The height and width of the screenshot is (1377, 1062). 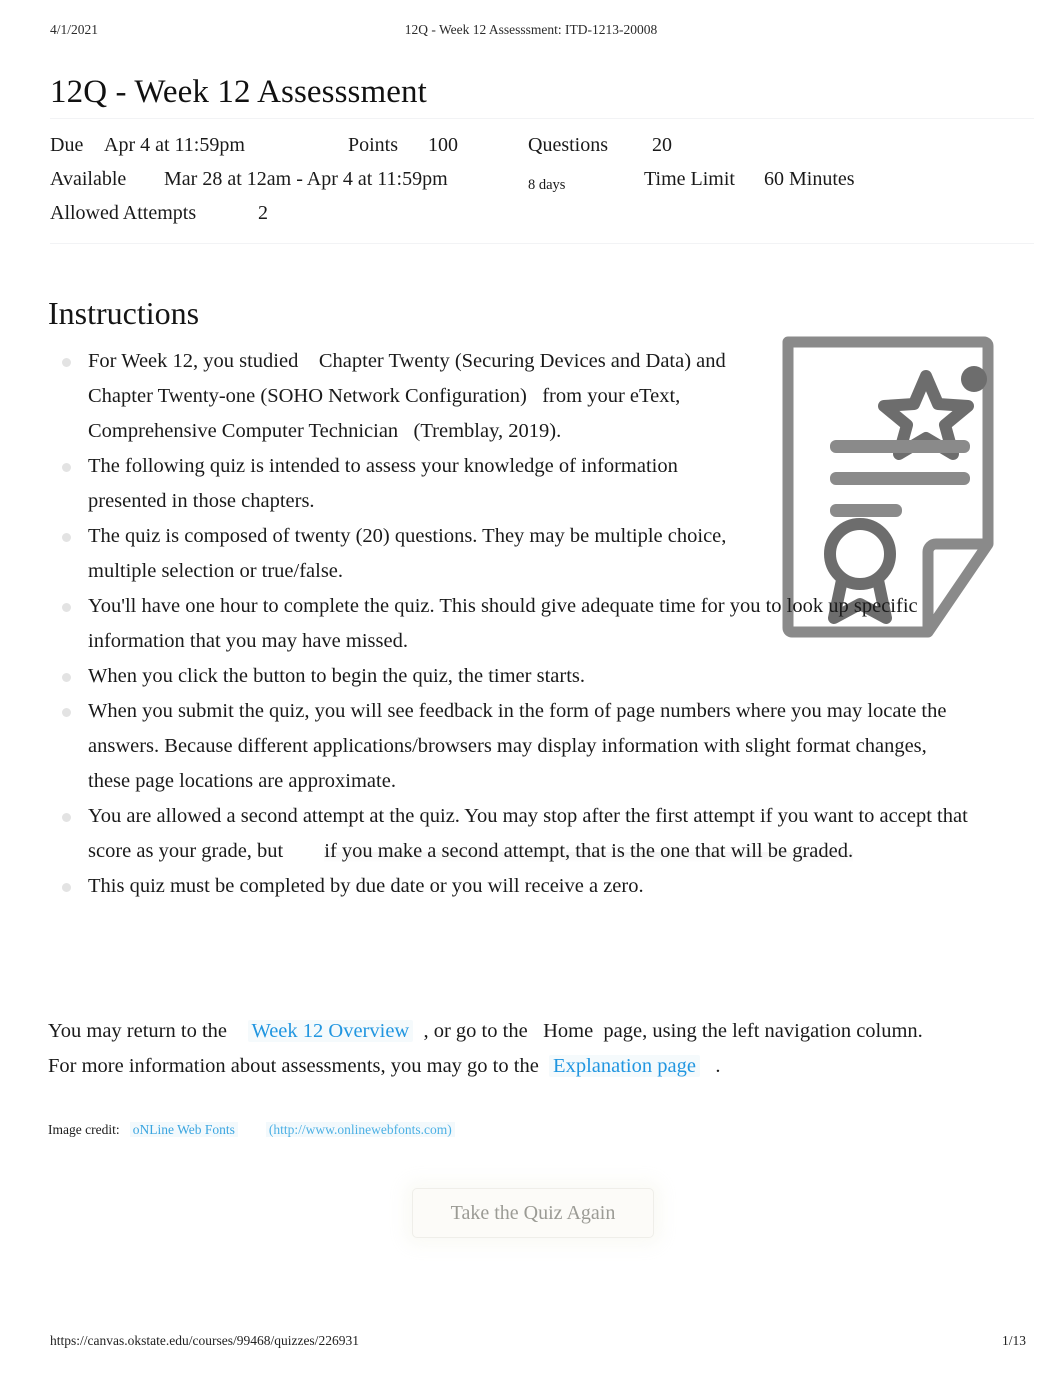 What do you see at coordinates (1013, 1340) in the screenshot?
I see `footer-page-number: 1/13` at bounding box center [1013, 1340].